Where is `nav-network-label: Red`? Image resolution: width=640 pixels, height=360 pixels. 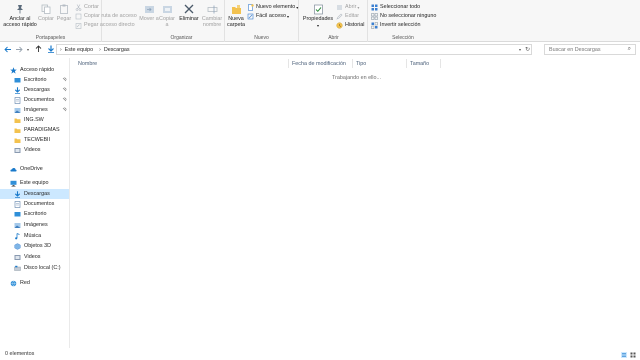
nav-network-label: Red is located at coordinates (25, 283).